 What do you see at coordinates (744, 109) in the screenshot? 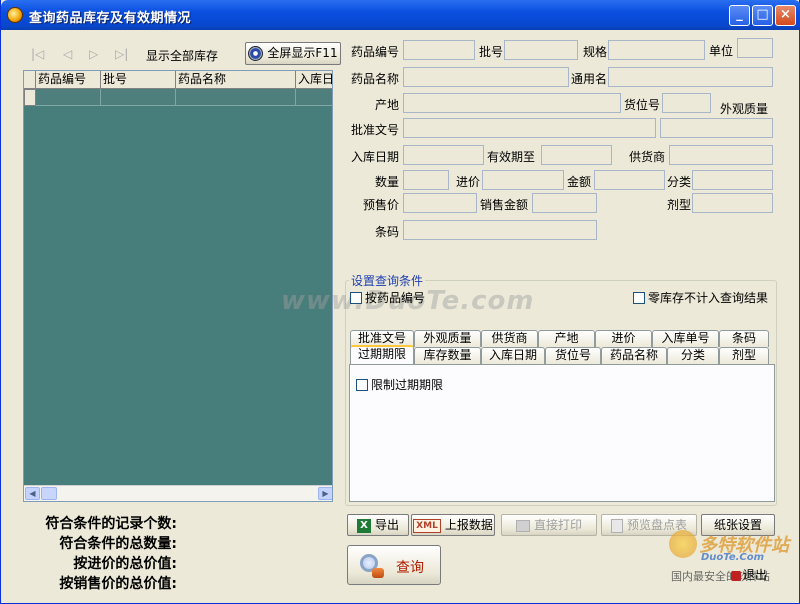
I see `appearance-label: 外观质量` at bounding box center [744, 109].